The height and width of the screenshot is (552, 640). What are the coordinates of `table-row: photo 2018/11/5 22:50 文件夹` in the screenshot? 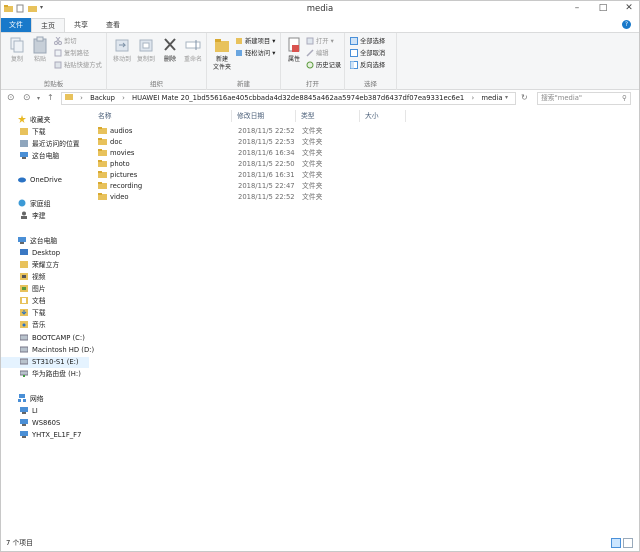 It's located at (253, 164).